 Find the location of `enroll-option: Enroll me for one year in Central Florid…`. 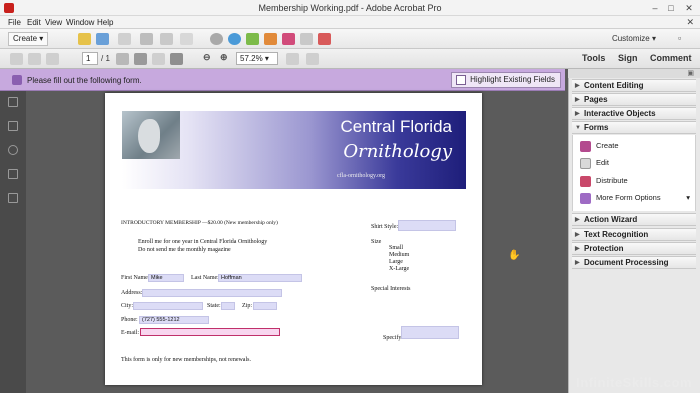

enroll-option: Enroll me for one year in Central Florid… is located at coordinates (203, 242).